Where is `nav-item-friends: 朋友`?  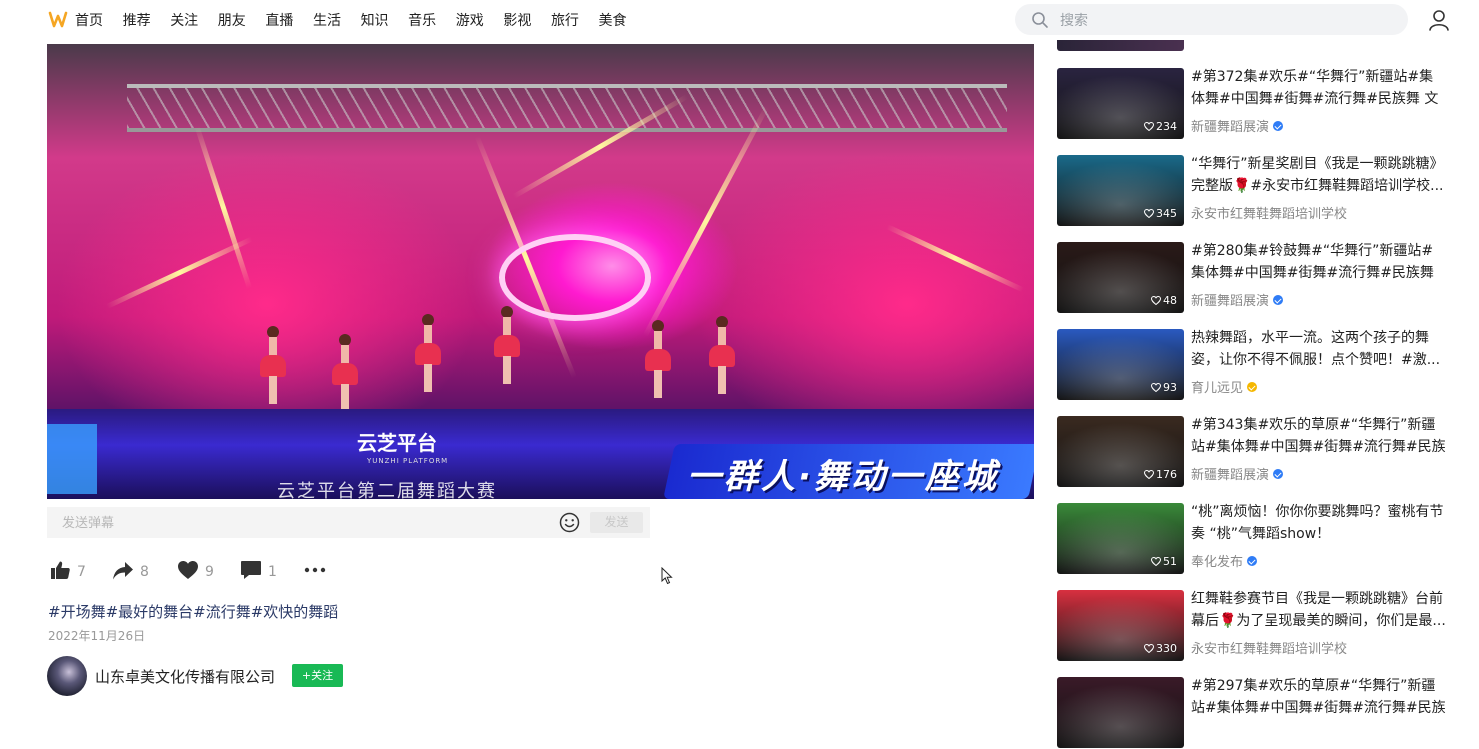 nav-item-friends: 朋友 is located at coordinates (232, 20).